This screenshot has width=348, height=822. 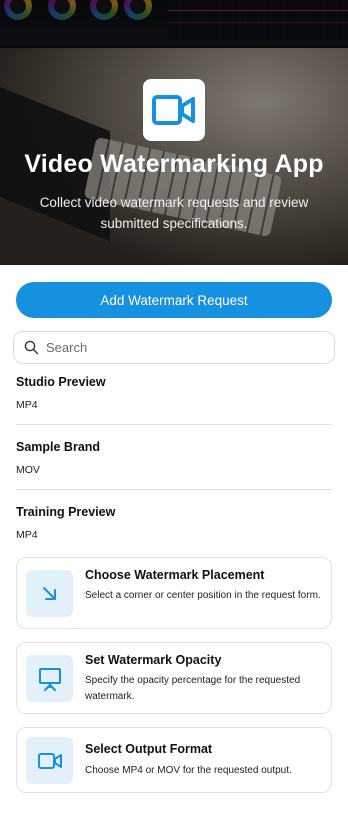 What do you see at coordinates (149, 749) in the screenshot?
I see `feature-title: Select Output Format` at bounding box center [149, 749].